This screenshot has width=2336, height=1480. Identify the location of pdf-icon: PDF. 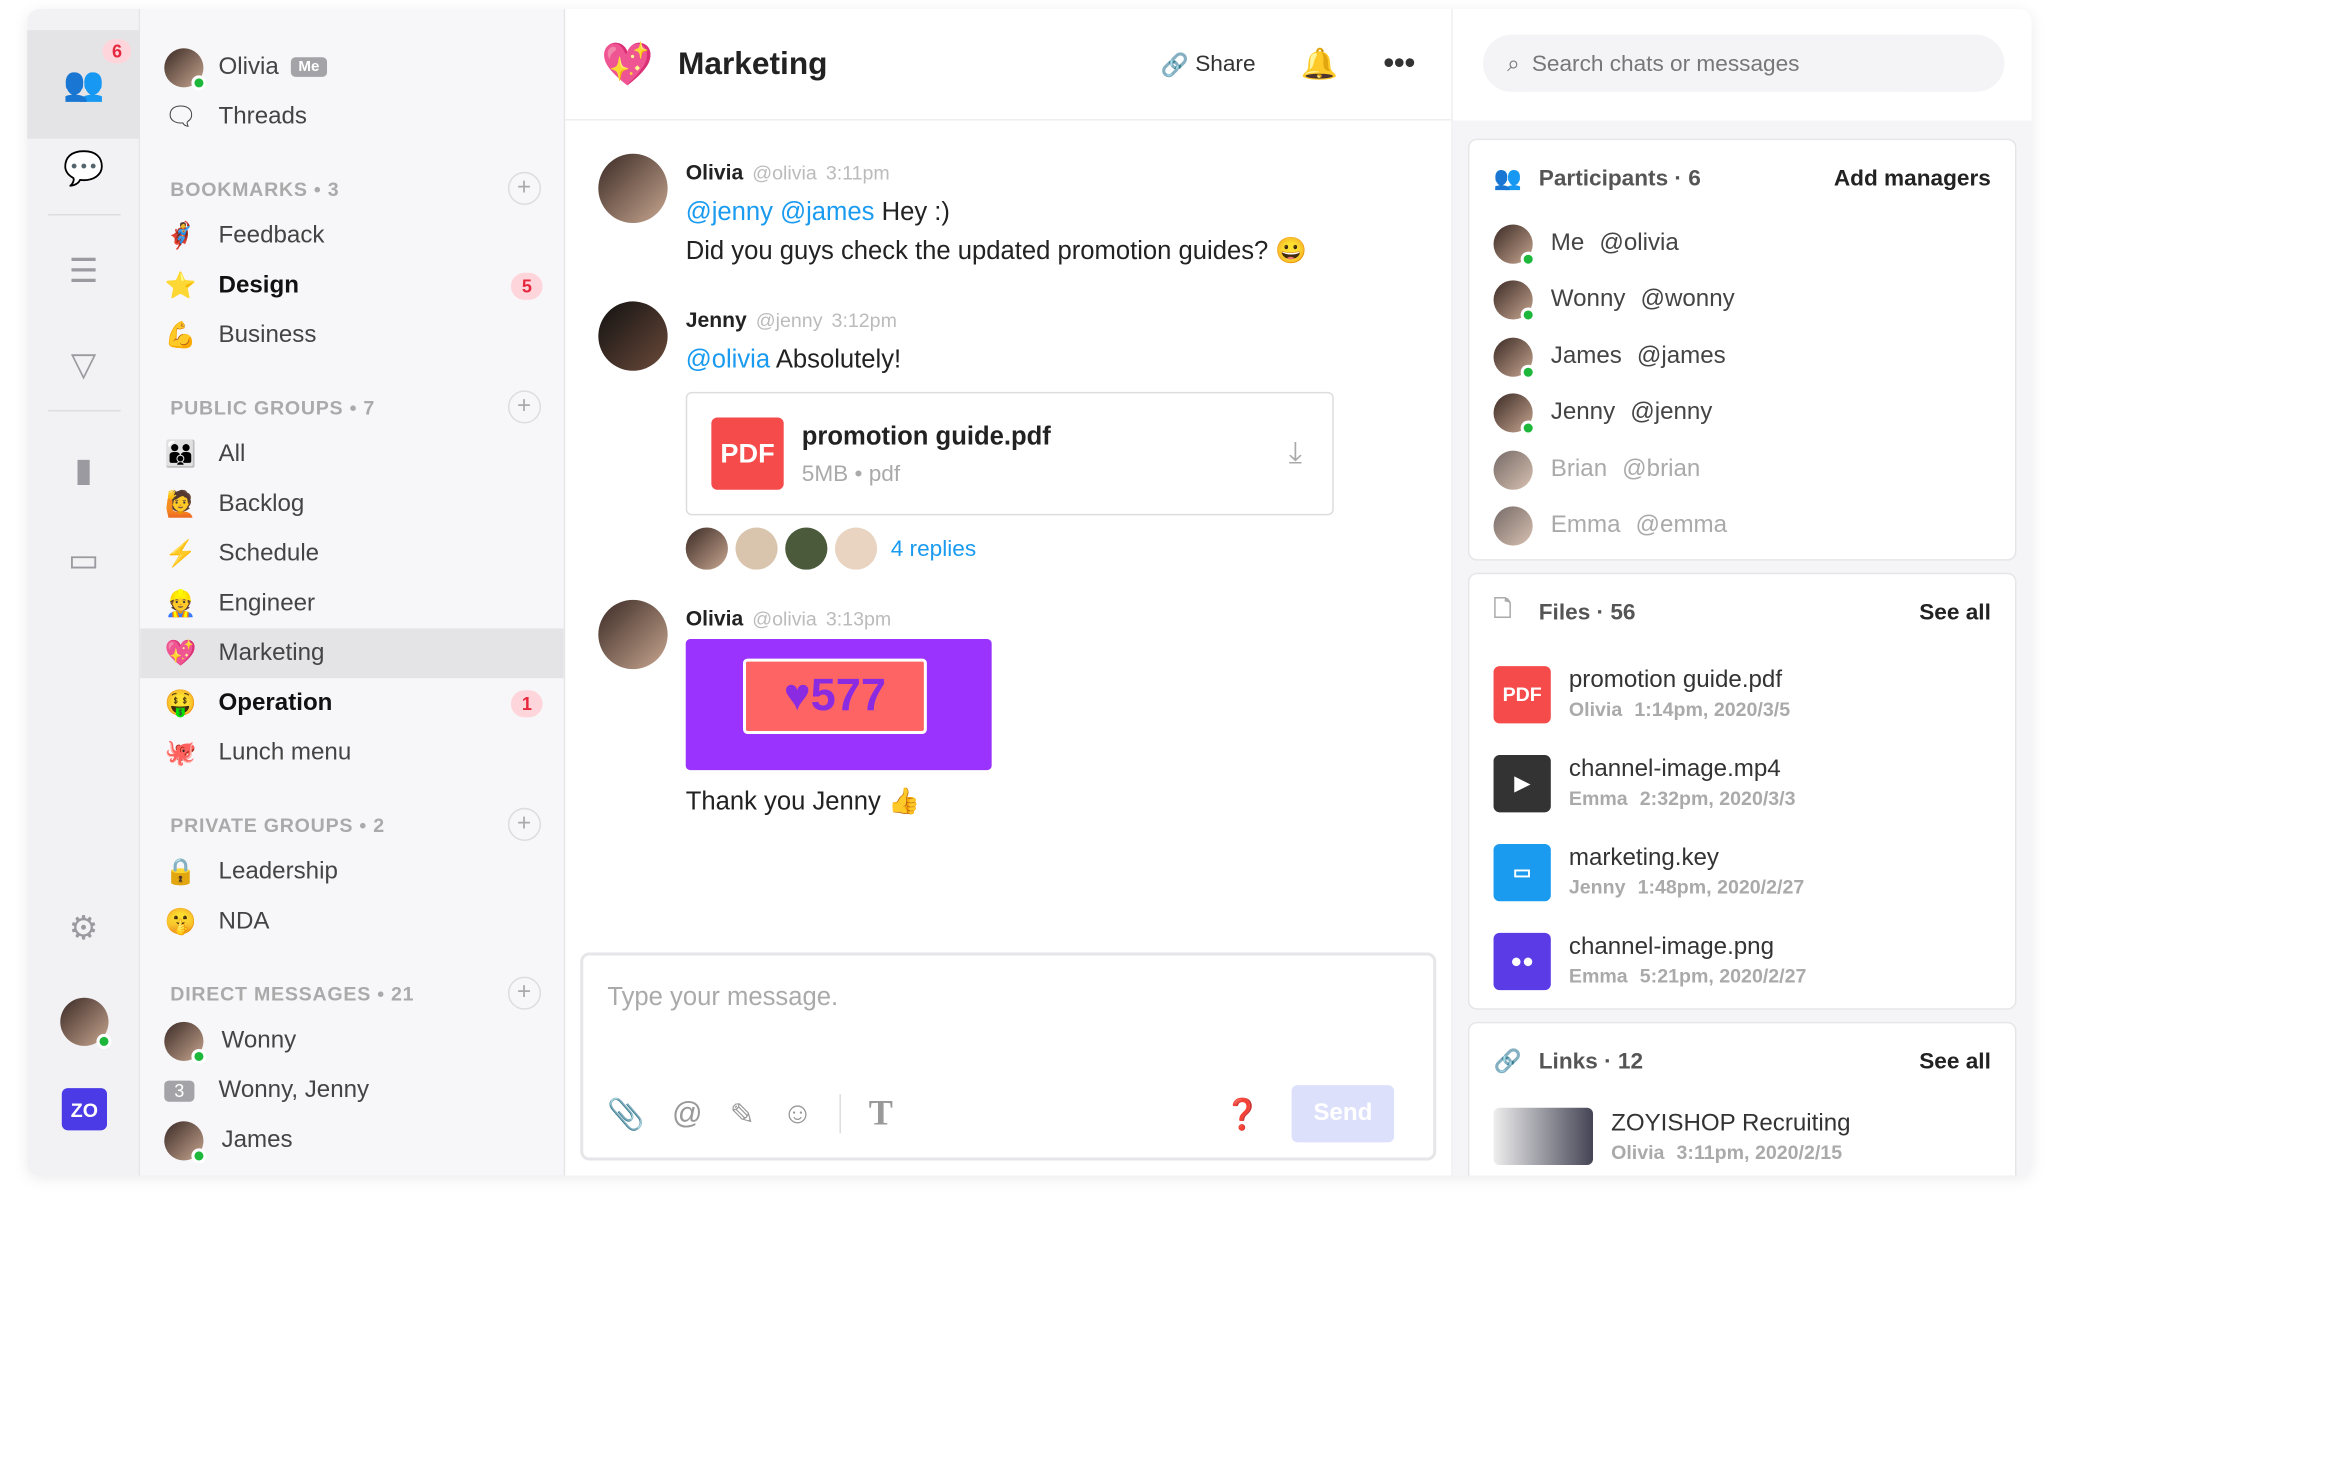
(747, 453).